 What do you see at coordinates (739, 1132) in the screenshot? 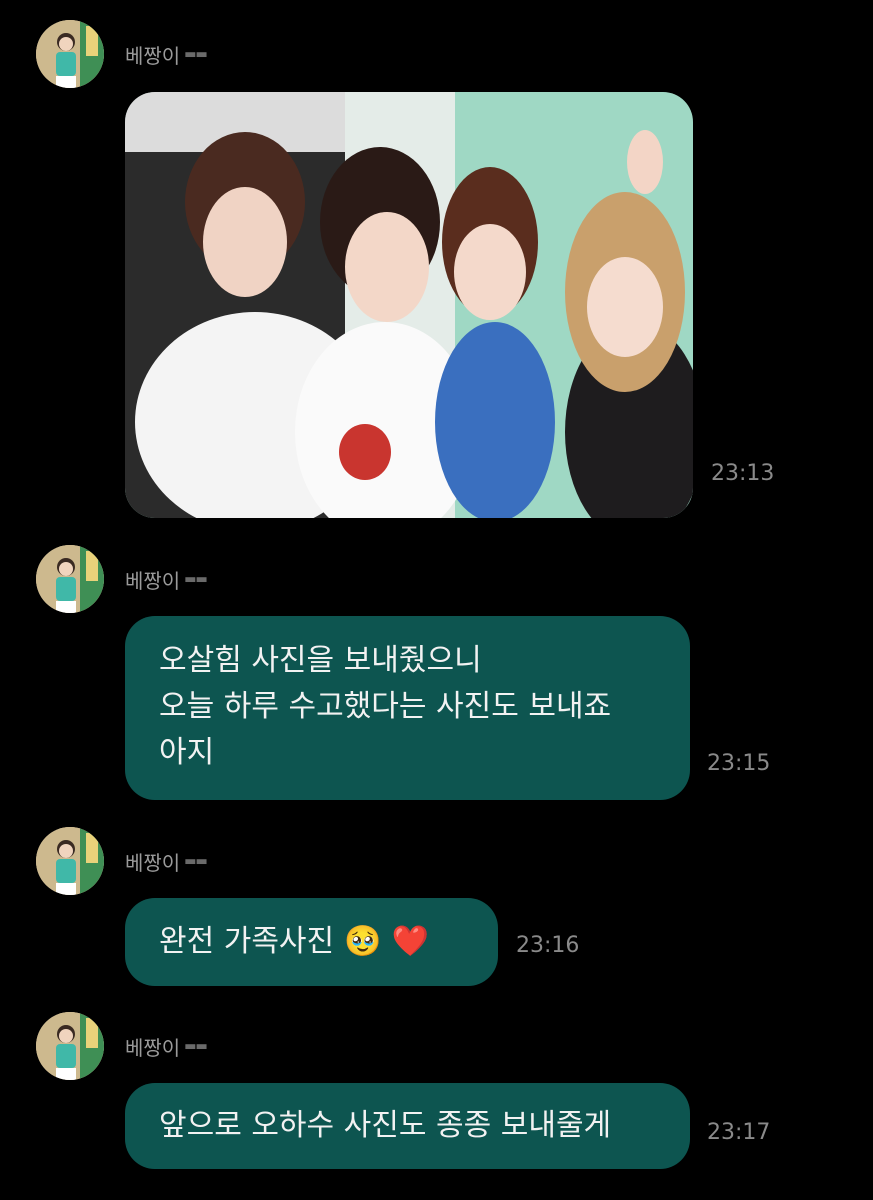
I see `message-time: 23:17` at bounding box center [739, 1132].